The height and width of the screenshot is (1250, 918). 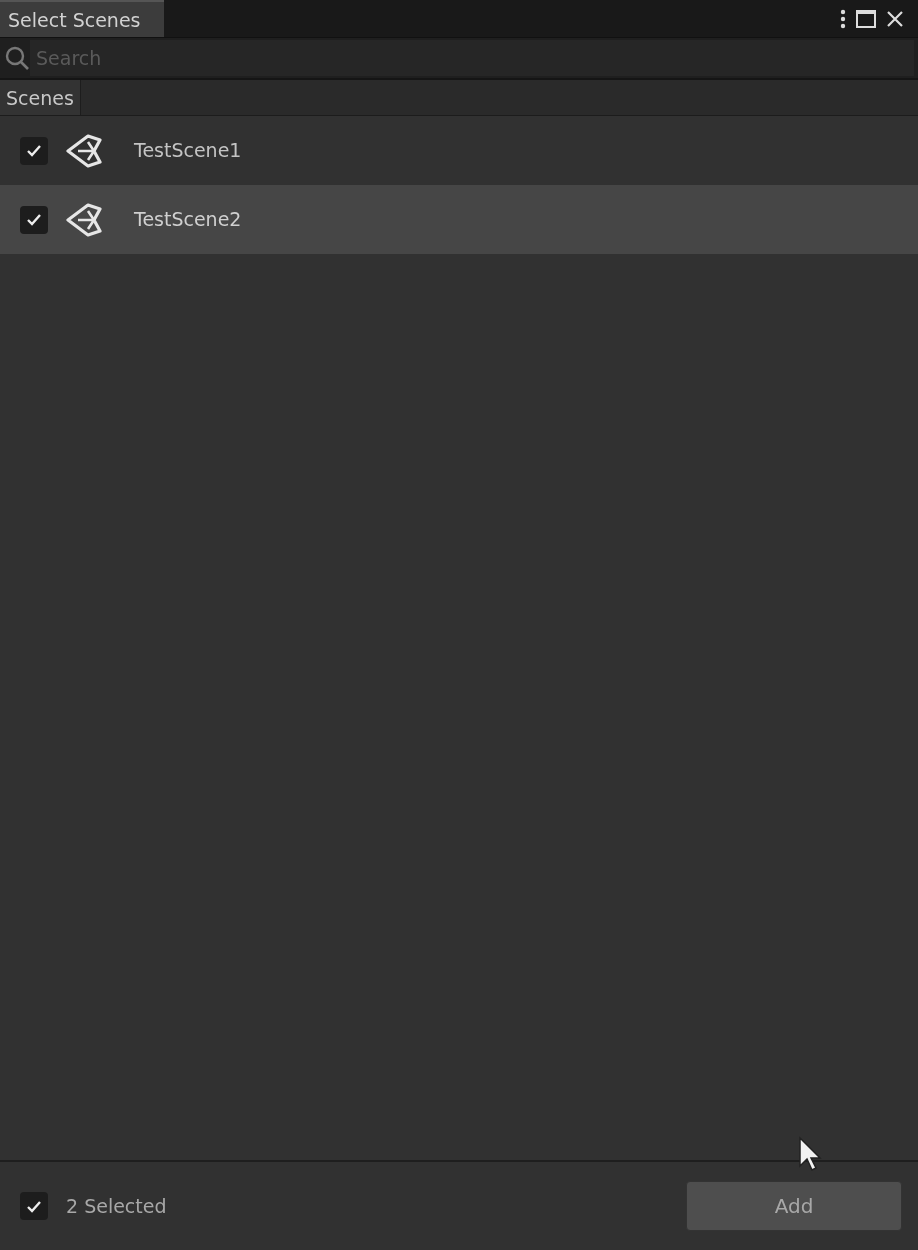 What do you see at coordinates (895, 18) in the screenshot?
I see `close-icon` at bounding box center [895, 18].